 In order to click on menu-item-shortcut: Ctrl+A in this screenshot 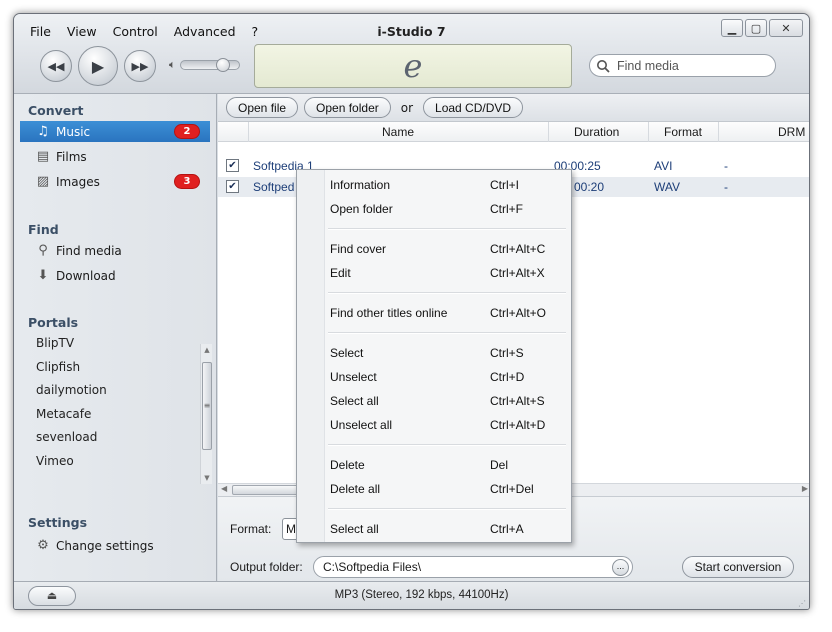, I will do `click(507, 529)`.